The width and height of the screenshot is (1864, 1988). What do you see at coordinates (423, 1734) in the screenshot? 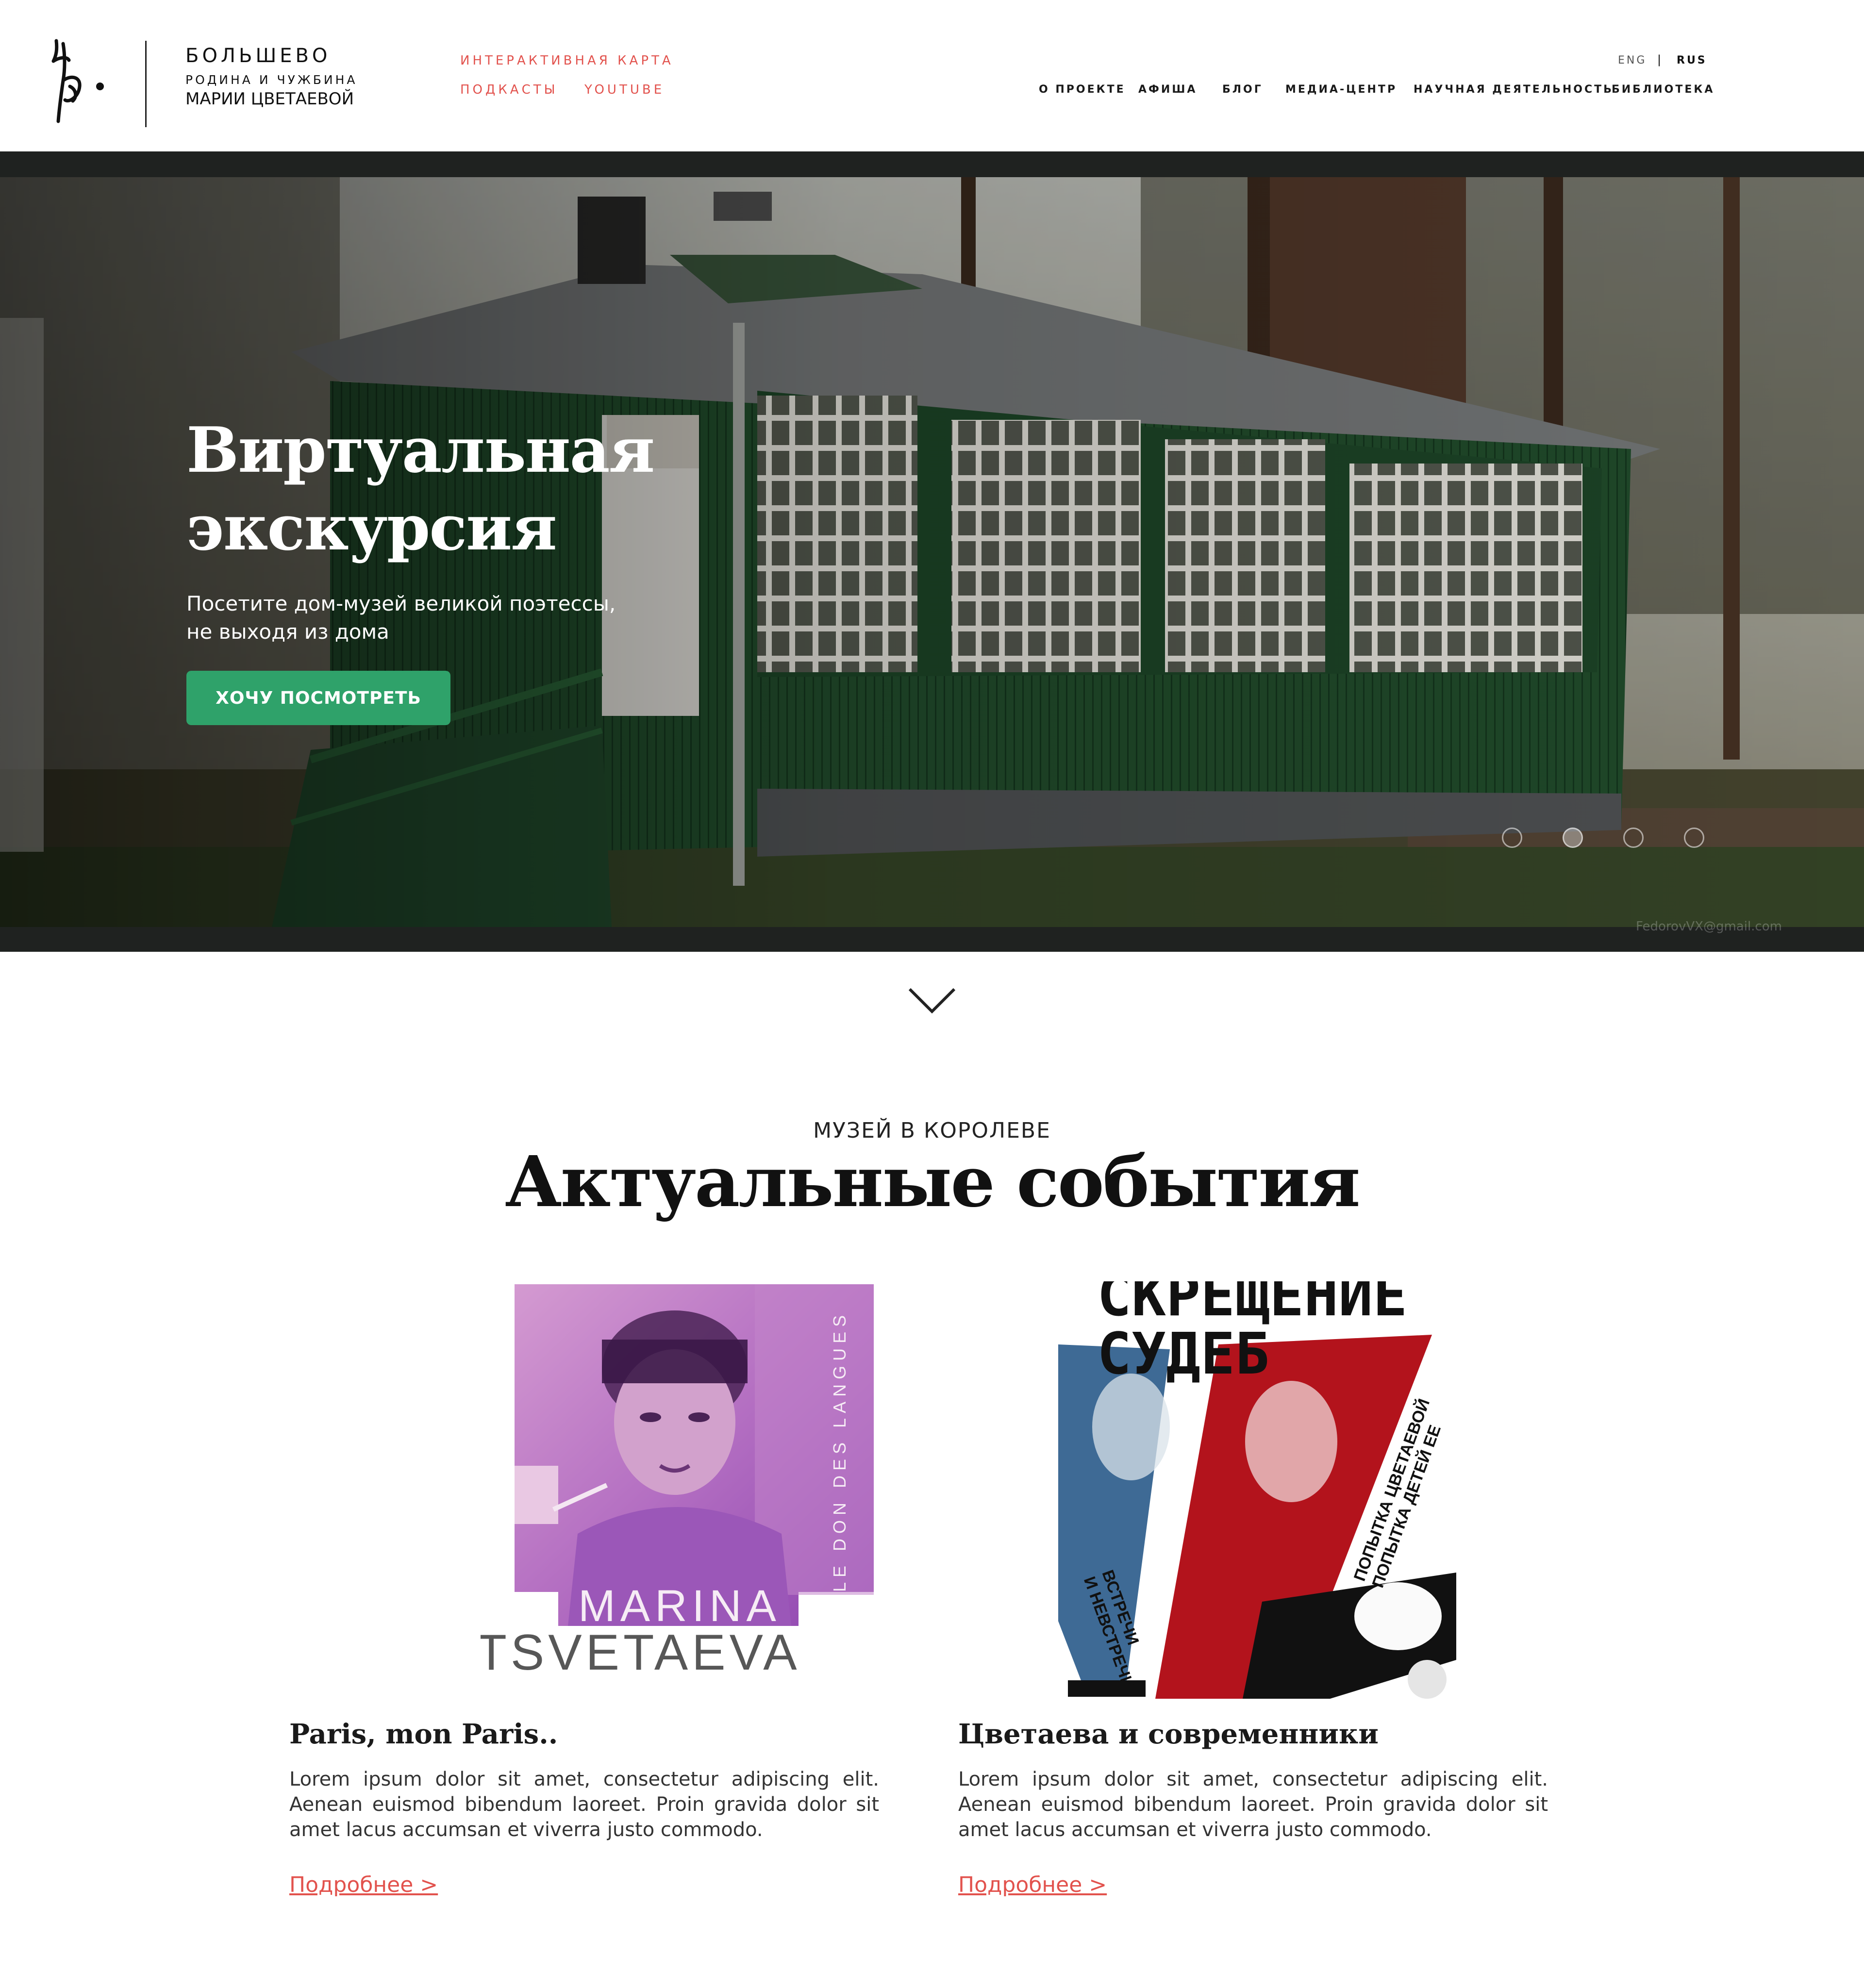
I see `event-card-1-title: Paris, mon Paris..` at bounding box center [423, 1734].